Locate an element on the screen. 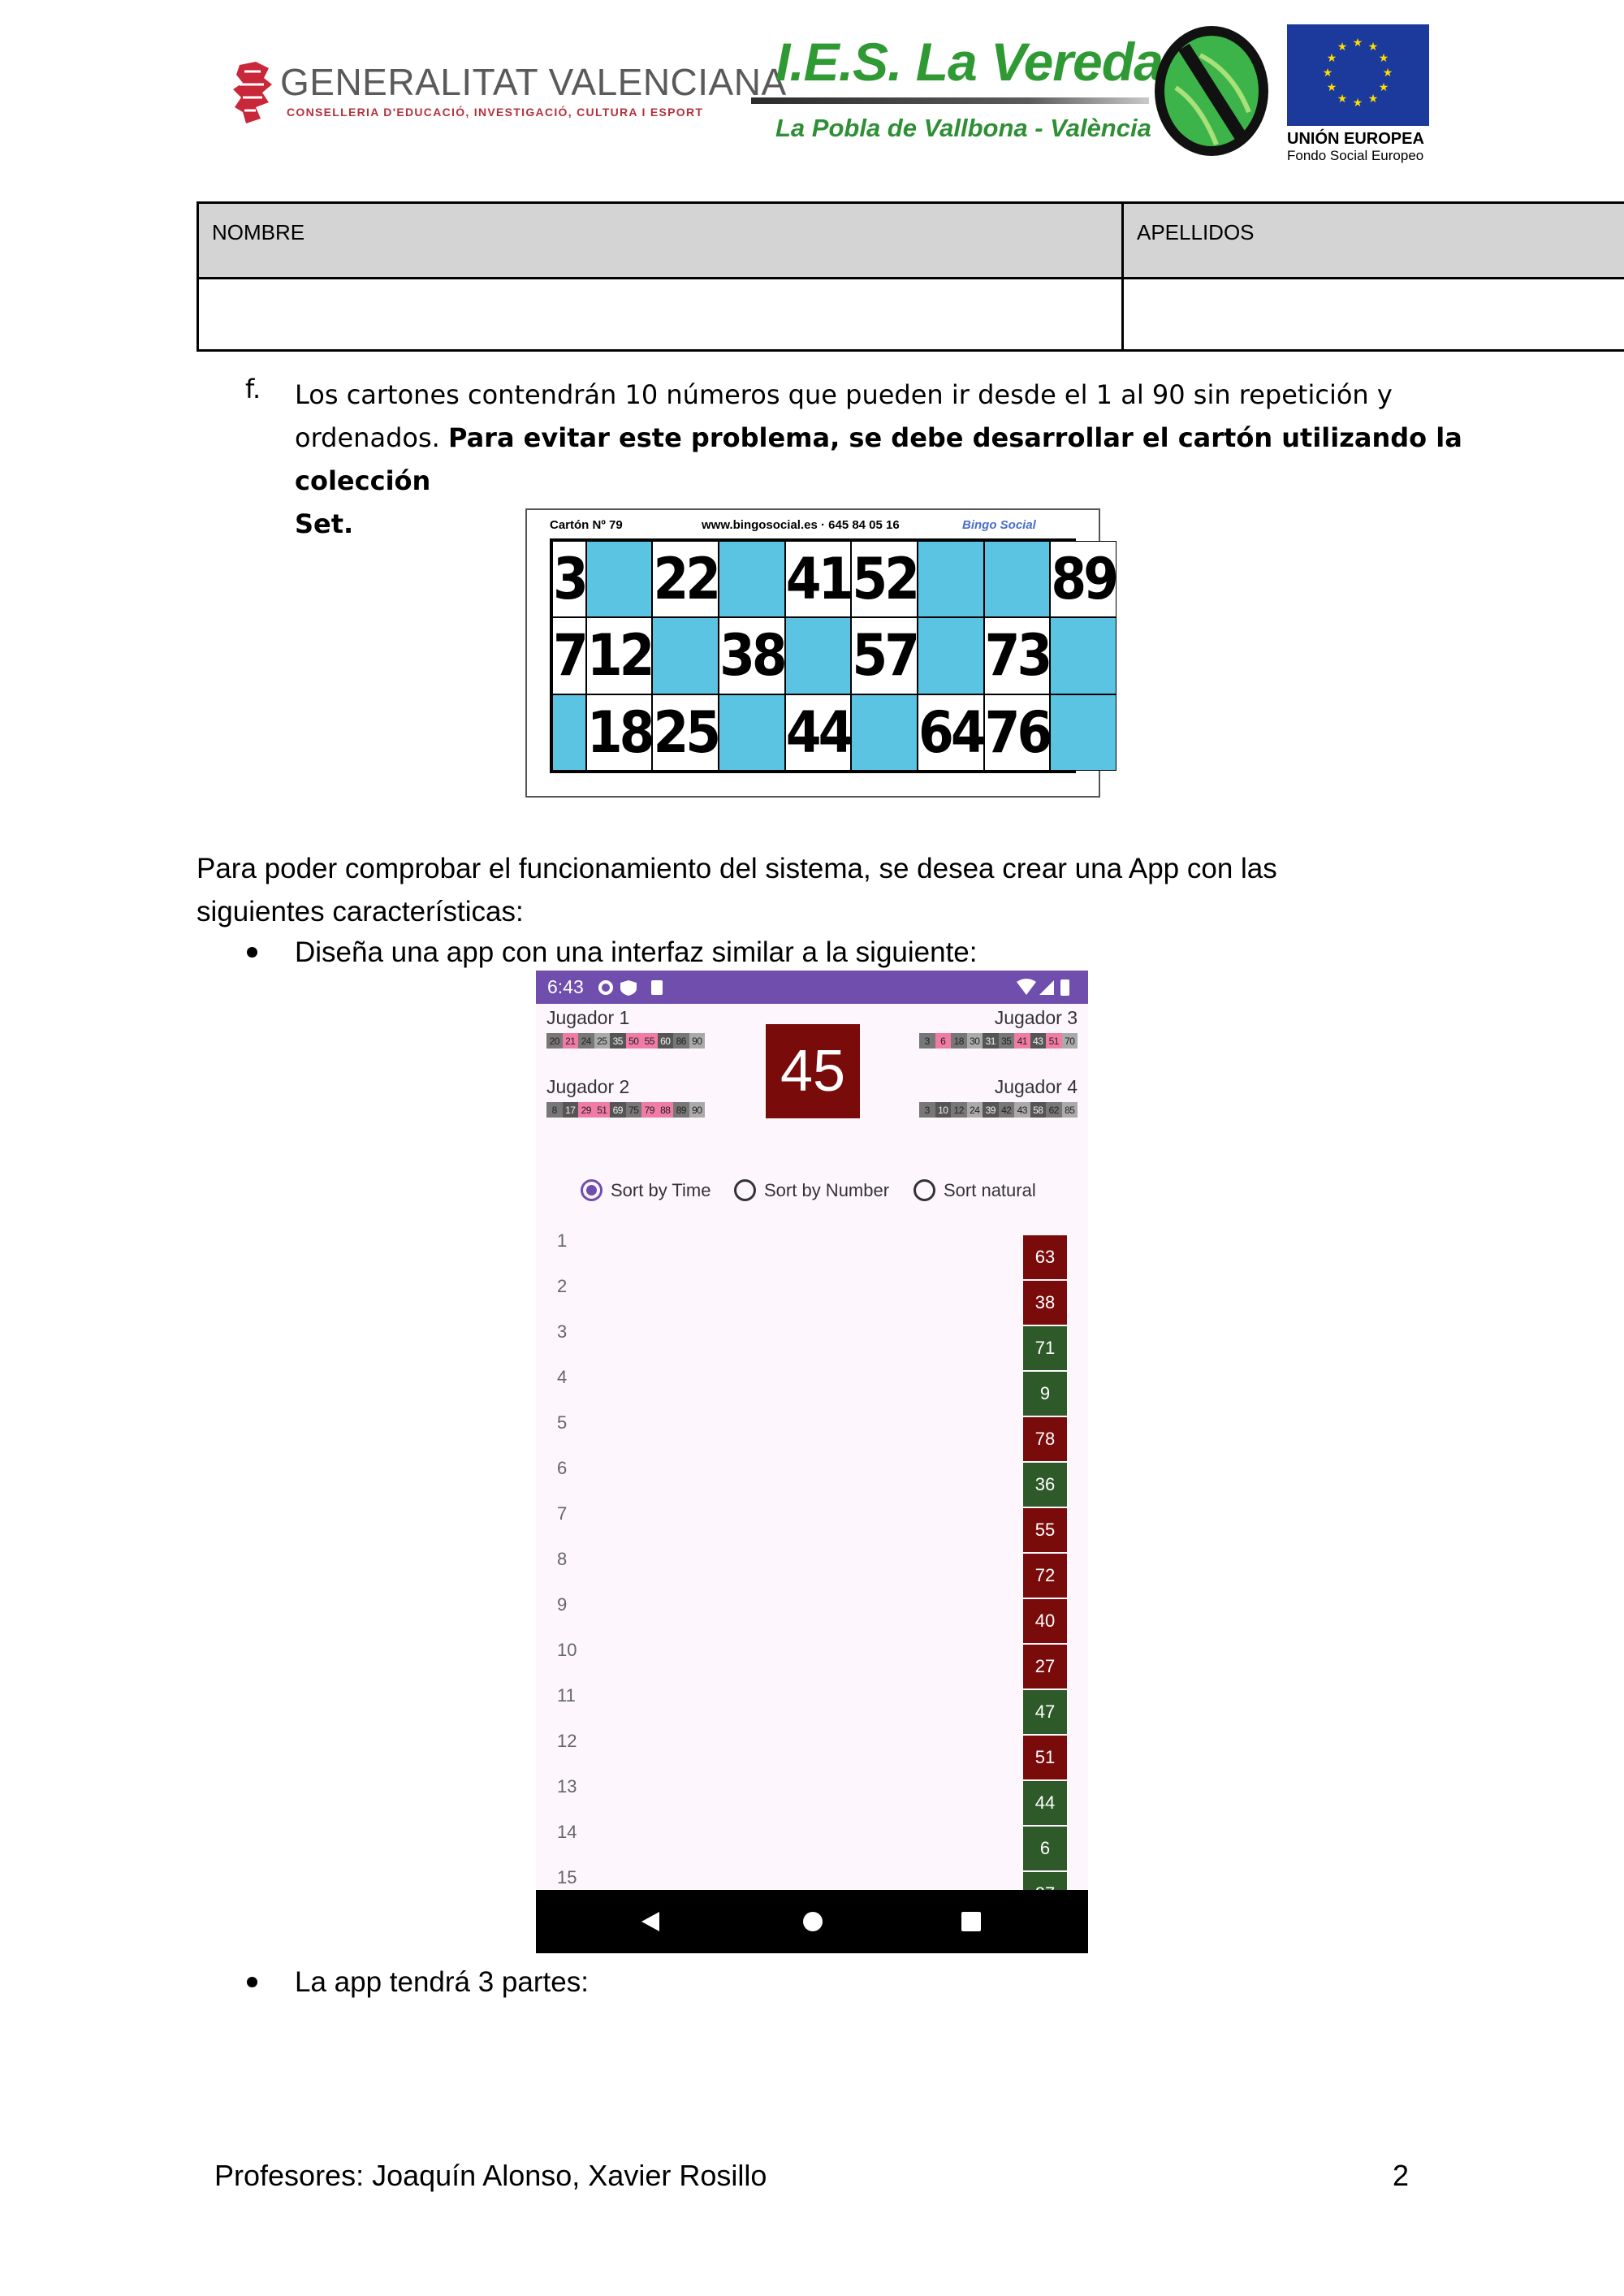 This screenshot has width=1624, height=2296. list-item: 12 51 is located at coordinates (812, 1754).